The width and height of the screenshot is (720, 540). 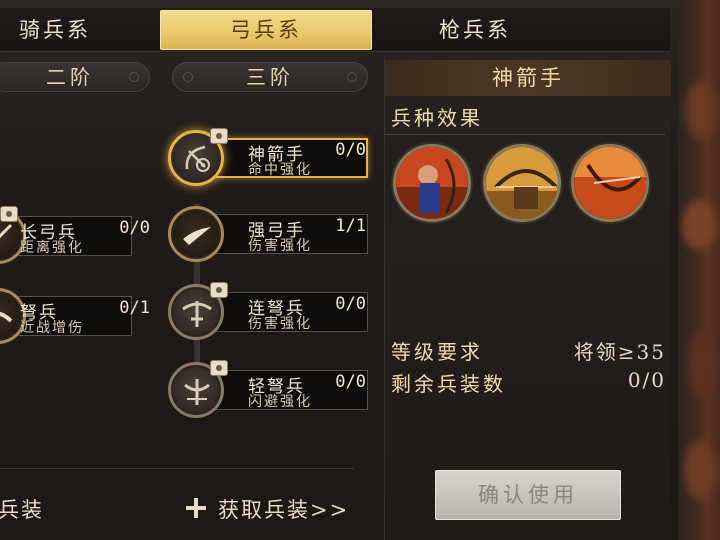 What do you see at coordinates (269, 234) in the screenshot?
I see `node-strongbow: 强弓手 1/1 伤害强化` at bounding box center [269, 234].